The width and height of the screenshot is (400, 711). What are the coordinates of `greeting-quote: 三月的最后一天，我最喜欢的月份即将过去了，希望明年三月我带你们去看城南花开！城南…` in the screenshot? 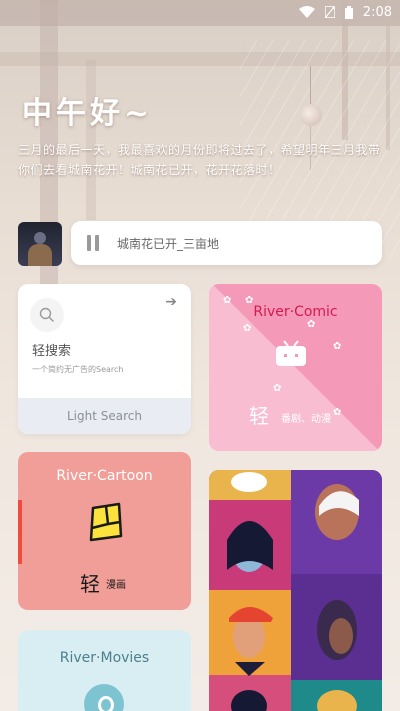 It's located at (199, 160).